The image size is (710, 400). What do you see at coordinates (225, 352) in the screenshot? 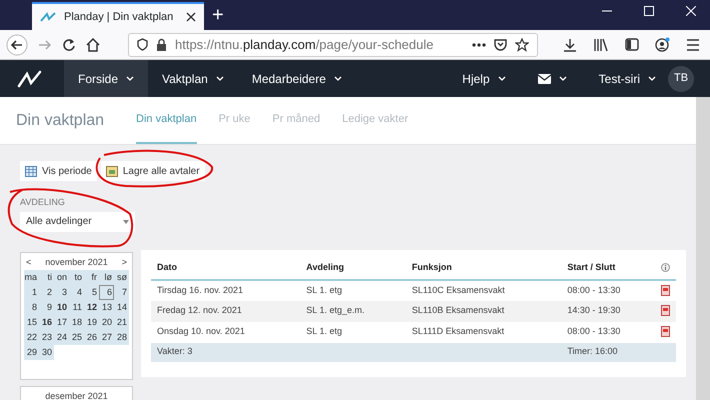
I see `shift-count: Vakter: 3` at bounding box center [225, 352].